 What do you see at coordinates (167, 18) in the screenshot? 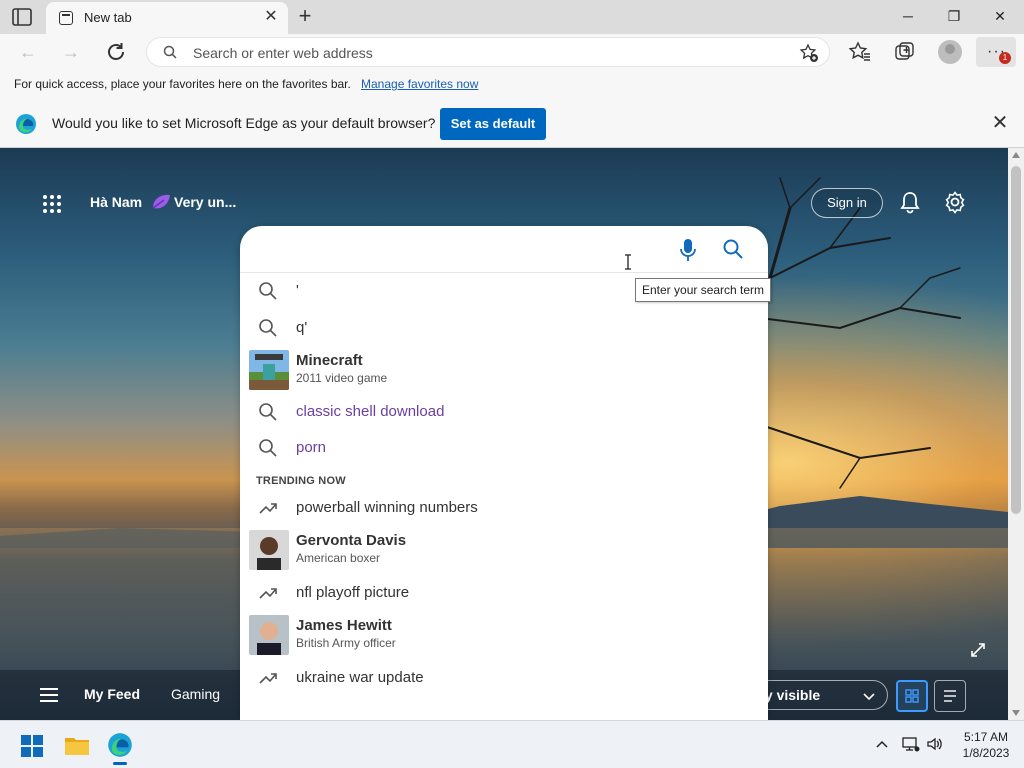
I see `tab-new-tab: New tab ✕` at bounding box center [167, 18].